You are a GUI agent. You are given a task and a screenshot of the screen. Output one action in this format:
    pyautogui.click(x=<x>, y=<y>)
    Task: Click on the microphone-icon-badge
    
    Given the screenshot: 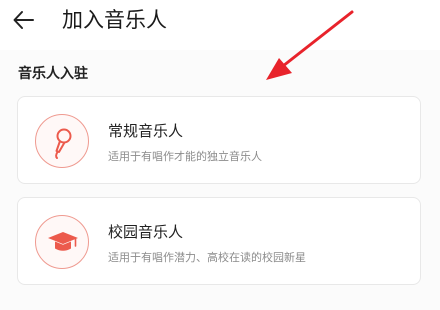 What is the action you would take?
    pyautogui.click(x=62, y=141)
    